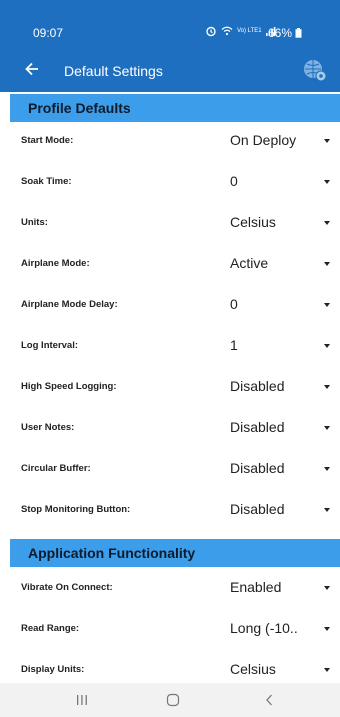 This screenshot has height=717, width=340. Describe the element at coordinates (175, 389) in the screenshot. I see `setting-row-high-speed-logging: High Speed Logging: Disabled` at that location.